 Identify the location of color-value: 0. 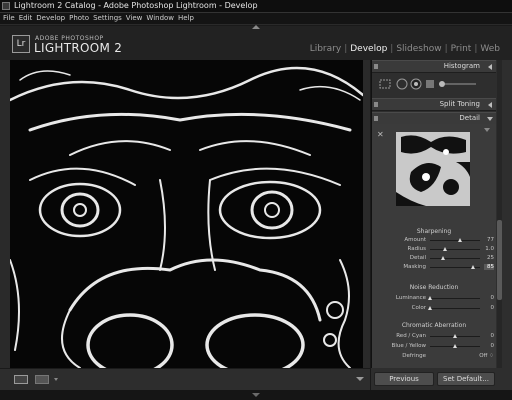
(489, 308).